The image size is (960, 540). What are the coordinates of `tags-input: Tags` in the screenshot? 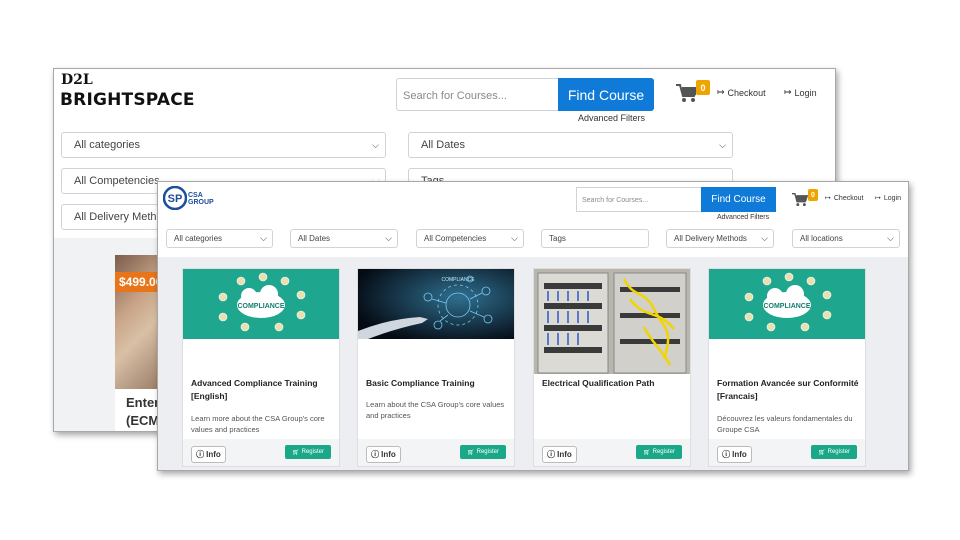 It's located at (595, 238).